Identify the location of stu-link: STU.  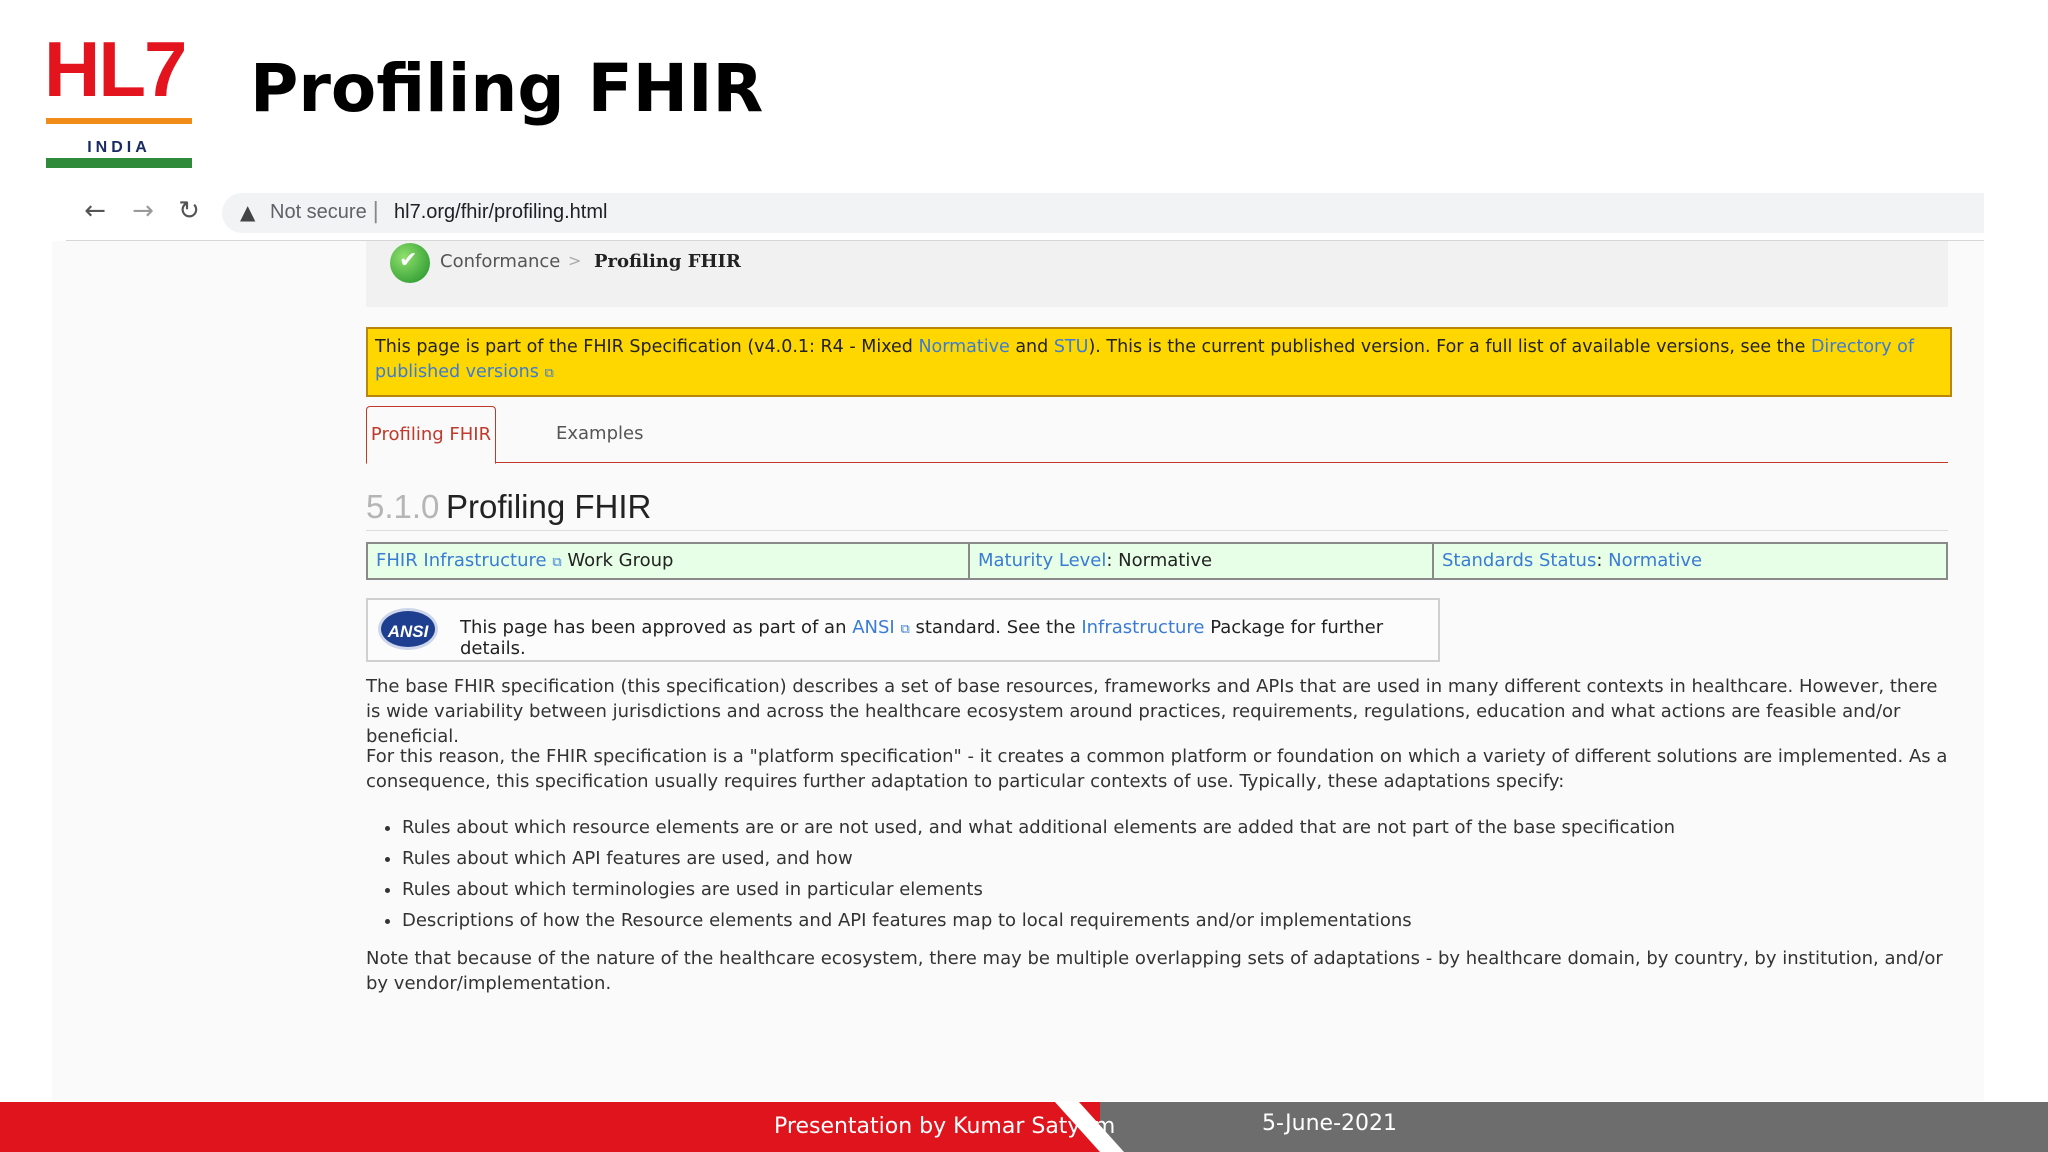
(1071, 347).